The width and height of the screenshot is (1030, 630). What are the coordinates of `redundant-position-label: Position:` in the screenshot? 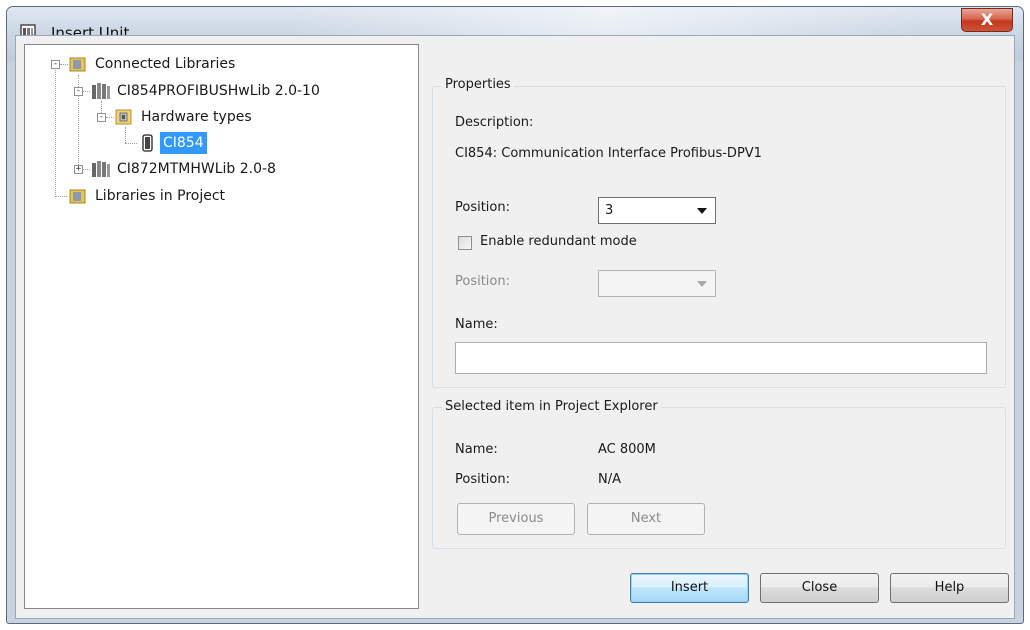 It's located at (482, 281).